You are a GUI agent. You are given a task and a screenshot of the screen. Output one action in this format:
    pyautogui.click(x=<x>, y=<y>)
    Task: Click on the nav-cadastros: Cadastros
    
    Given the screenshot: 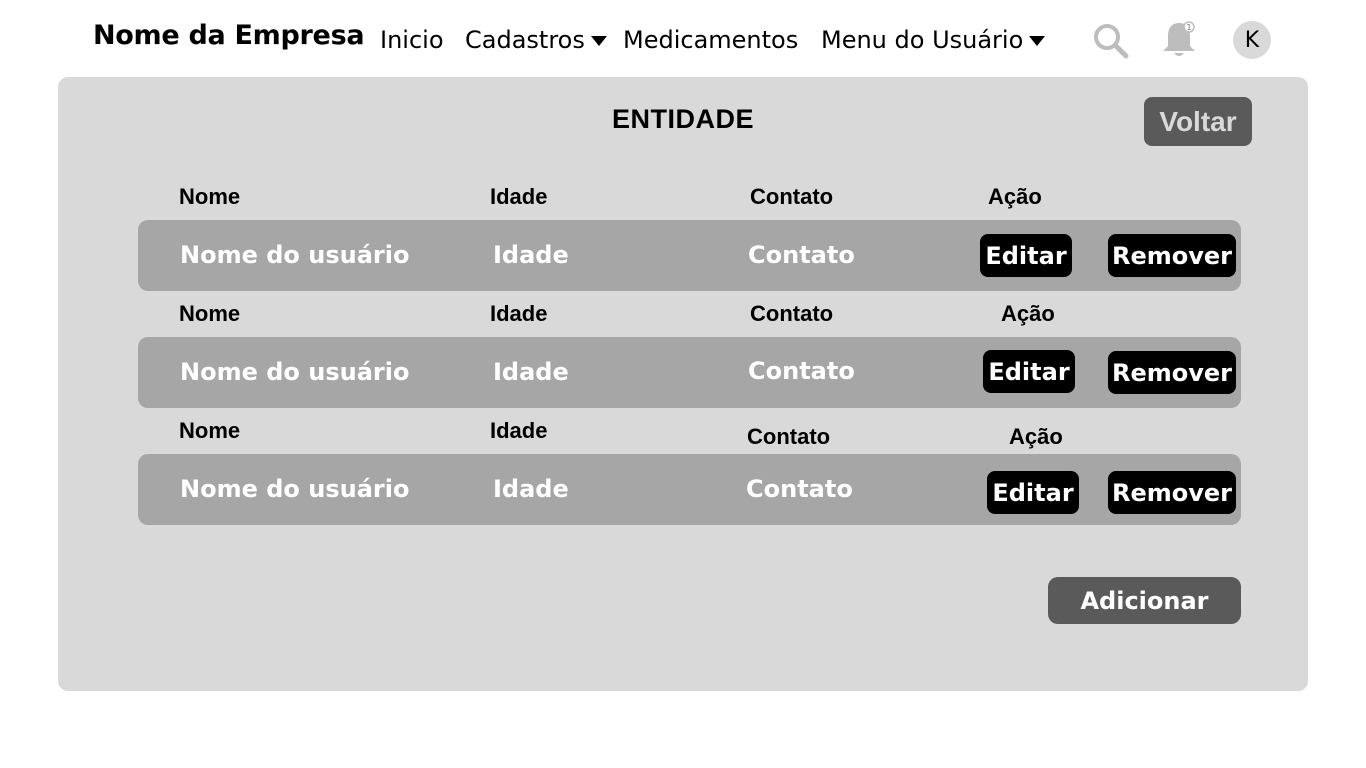 What is the action you would take?
    pyautogui.click(x=536, y=40)
    